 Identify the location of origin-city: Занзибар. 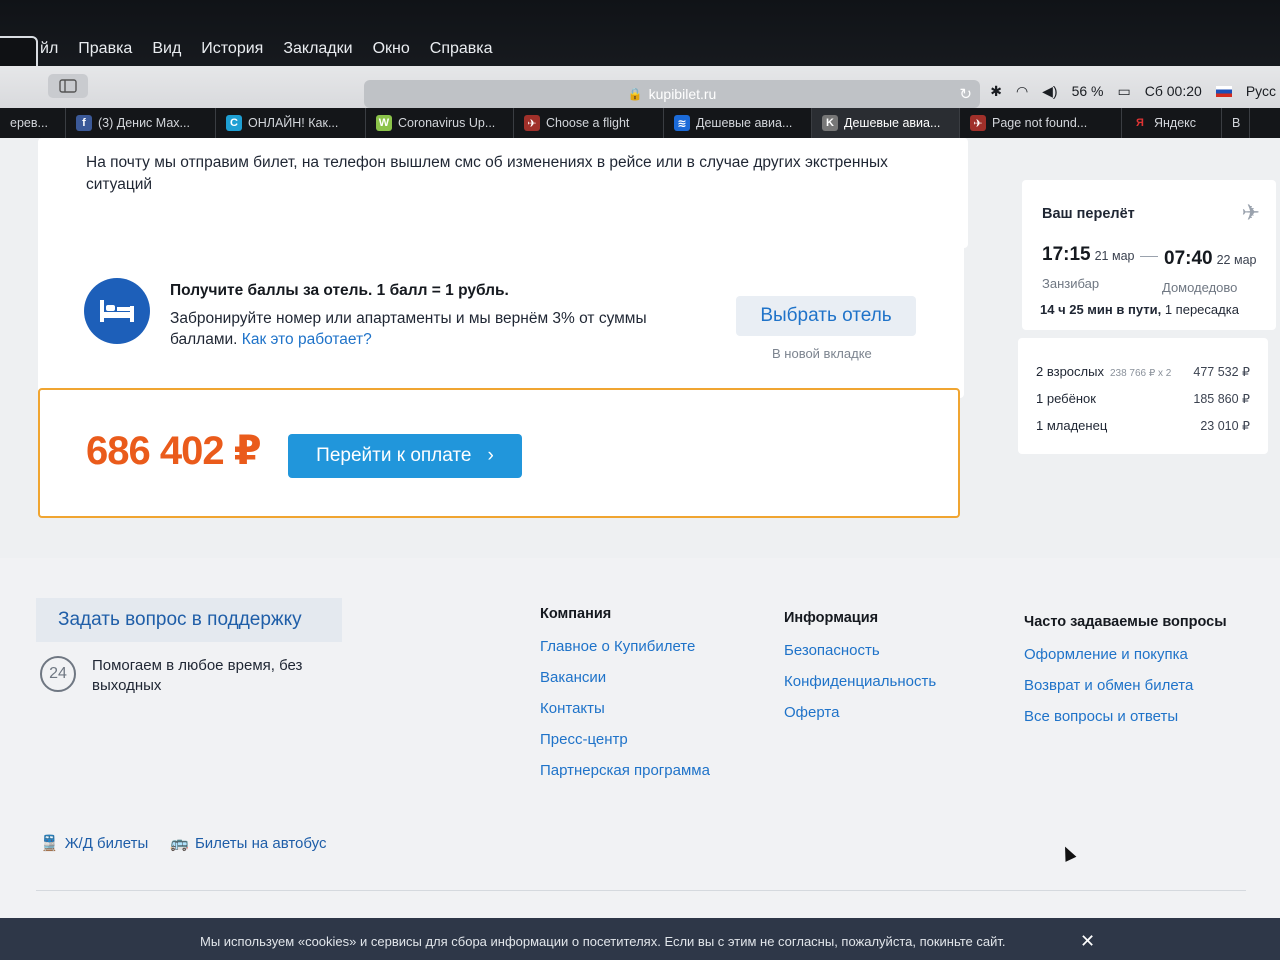
(1071, 283).